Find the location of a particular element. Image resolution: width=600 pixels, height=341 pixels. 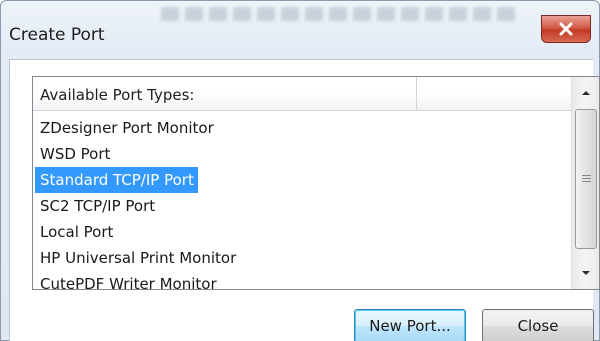

list-item: Standard TCP/IP Port is located at coordinates (302, 180).